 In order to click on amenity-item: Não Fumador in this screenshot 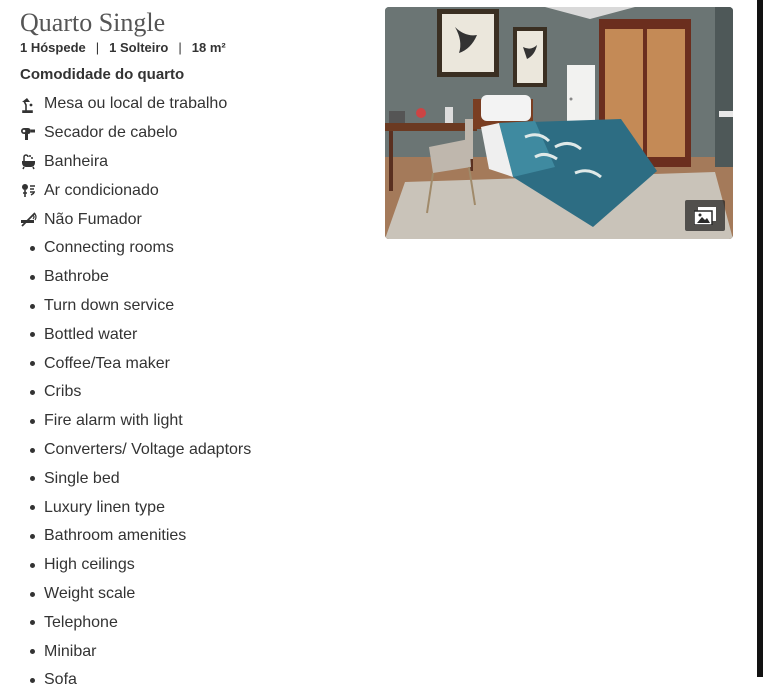, I will do `click(123, 219)`.